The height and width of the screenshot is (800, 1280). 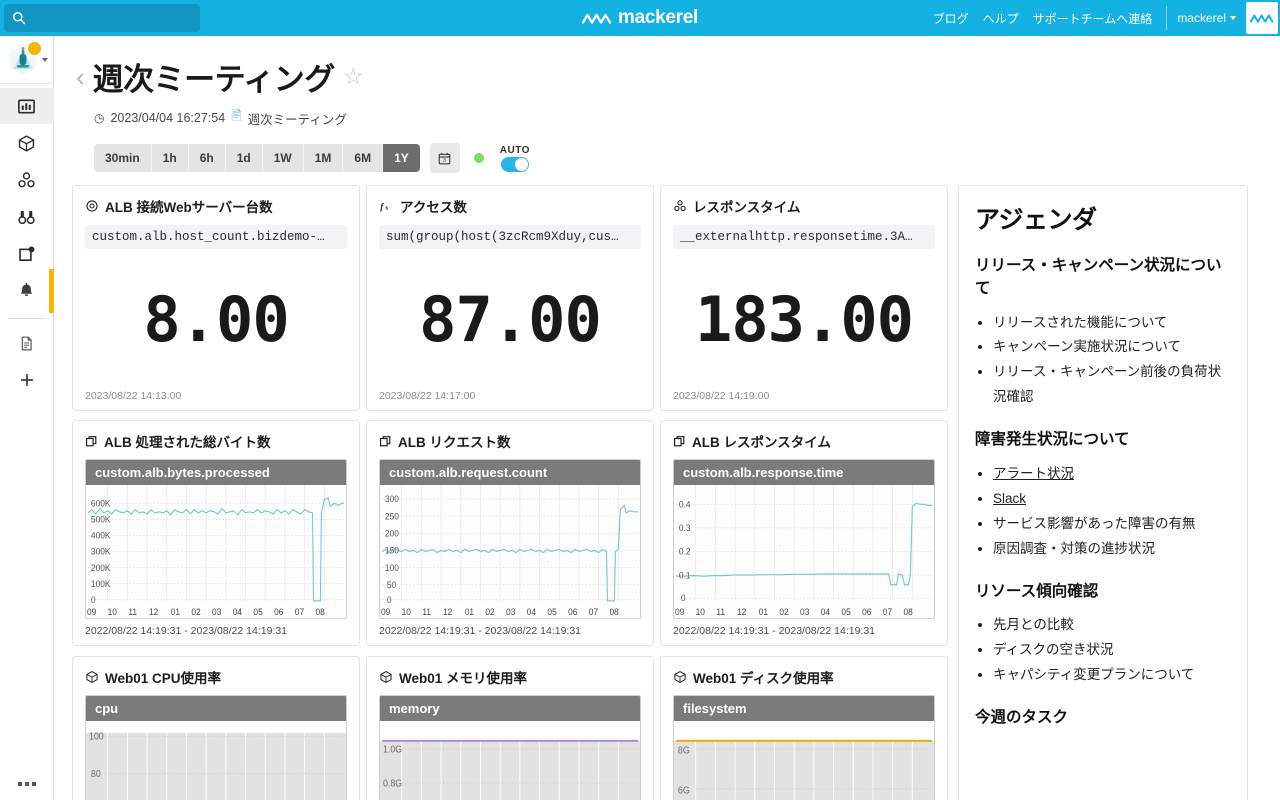 What do you see at coordinates (1093, 18) in the screenshot?
I see `nav-link-contact-support: サポートチームへ連絡` at bounding box center [1093, 18].